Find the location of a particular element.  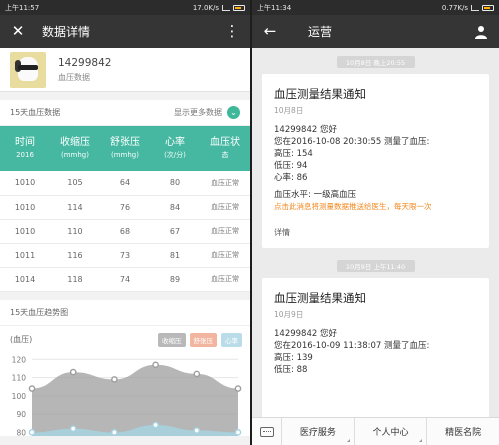

profile-card: 14299842 血压数据 is located at coordinates (125, 70).